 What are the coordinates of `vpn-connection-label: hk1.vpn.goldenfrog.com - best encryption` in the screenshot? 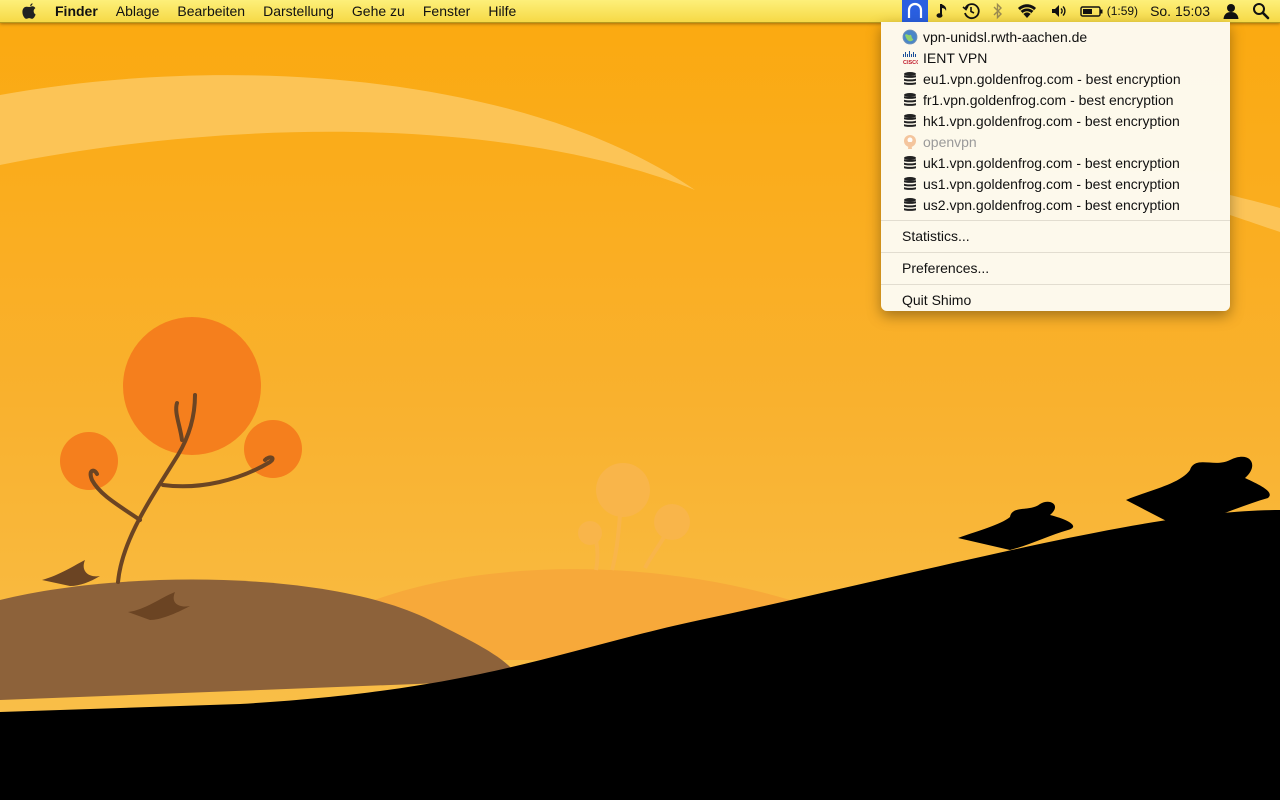 It's located at (1051, 120).